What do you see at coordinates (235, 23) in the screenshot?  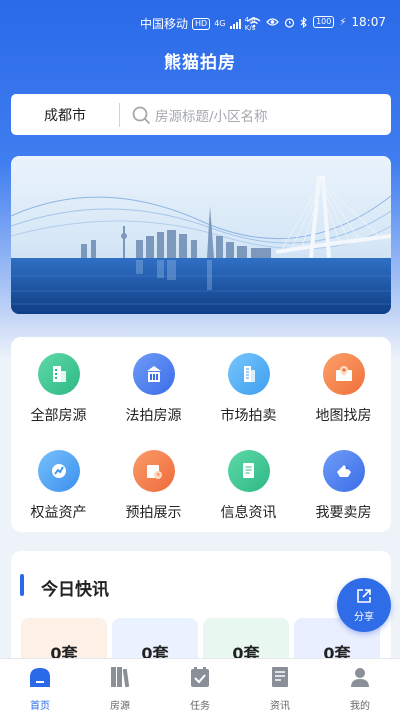 I see `signal-icon` at bounding box center [235, 23].